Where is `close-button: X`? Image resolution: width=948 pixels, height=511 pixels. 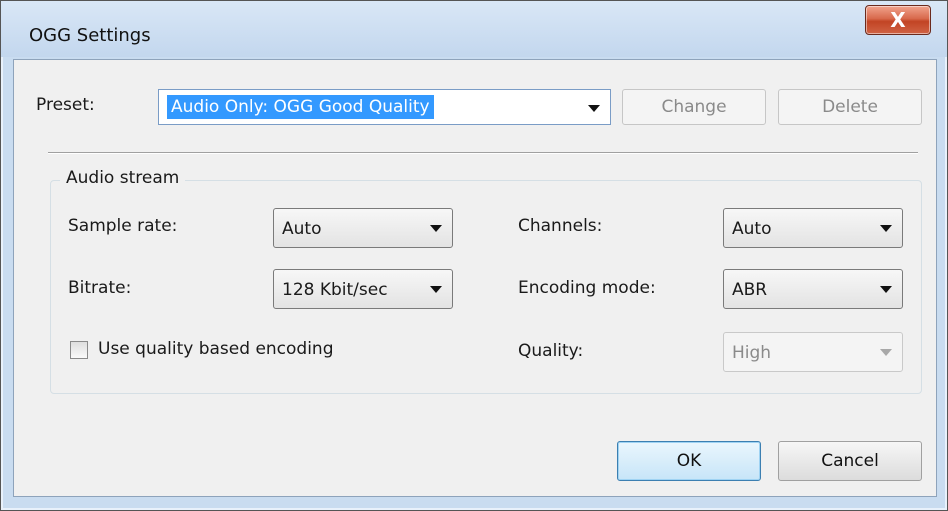
close-button: X is located at coordinates (898, 20).